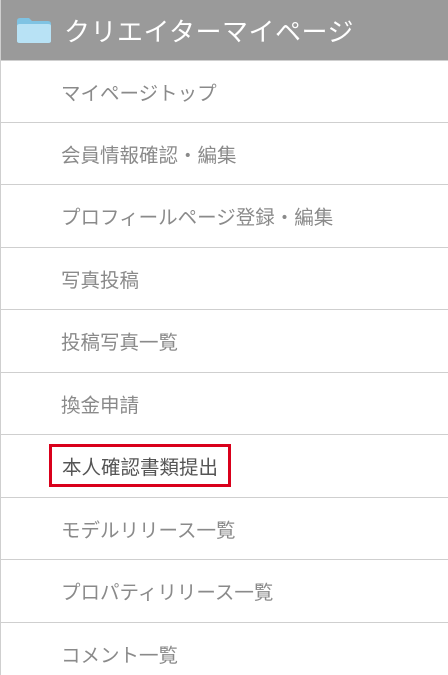 The width and height of the screenshot is (448, 675). What do you see at coordinates (209, 32) in the screenshot?
I see `menu-title: クリエイターマイページ` at bounding box center [209, 32].